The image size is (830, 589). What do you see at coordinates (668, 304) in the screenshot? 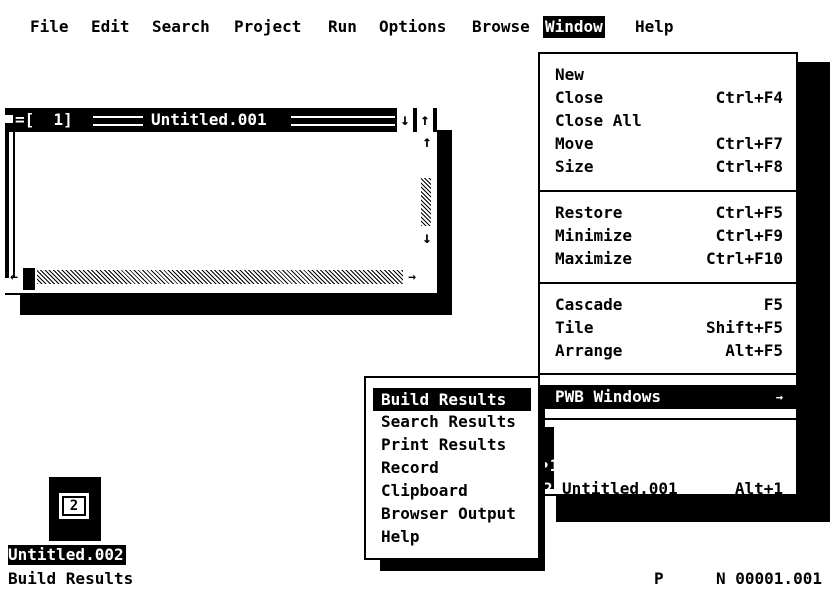
I see `menu-item-cascade: Cascade F5` at bounding box center [668, 304].